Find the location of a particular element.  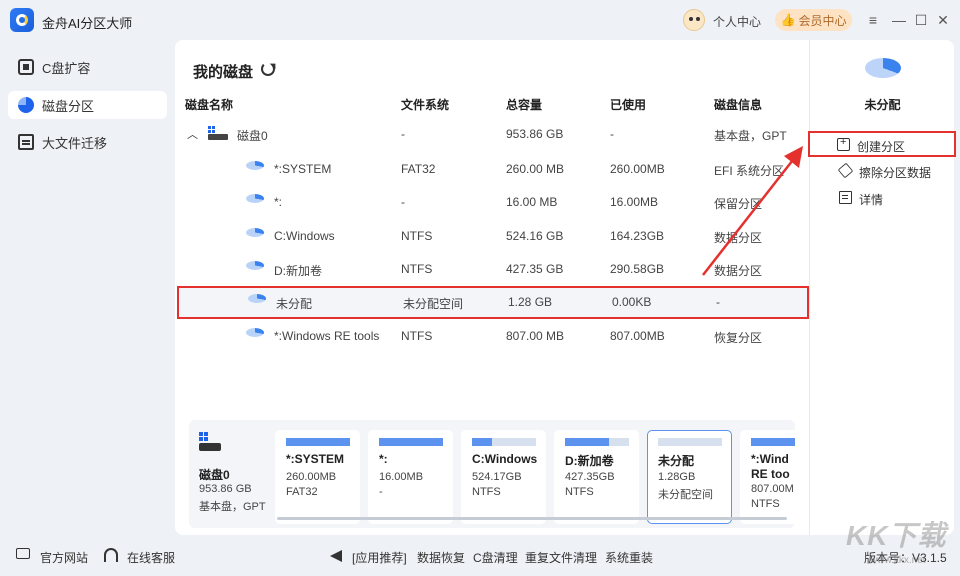

partition-card: D:新加卷 427.35GB NTFS is located at coordinates (596, 477).